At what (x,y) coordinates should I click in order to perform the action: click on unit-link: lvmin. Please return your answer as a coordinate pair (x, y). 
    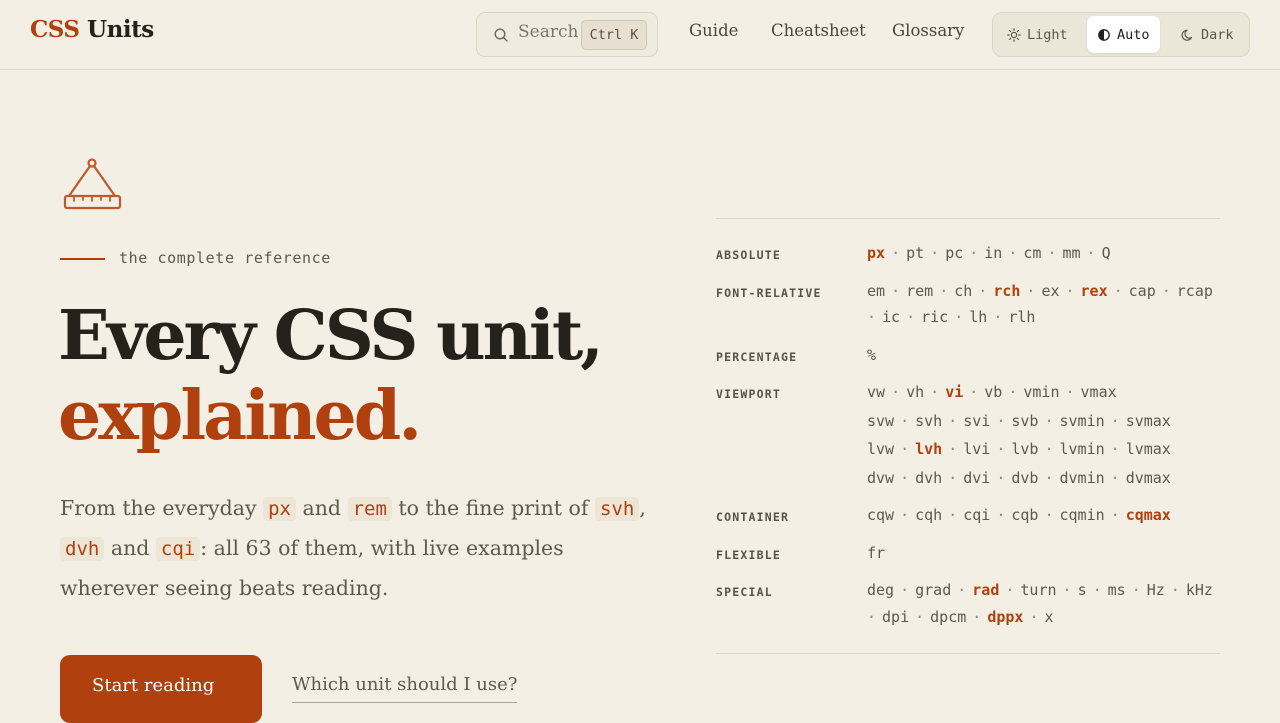
    Looking at the image, I should click on (1082, 449).